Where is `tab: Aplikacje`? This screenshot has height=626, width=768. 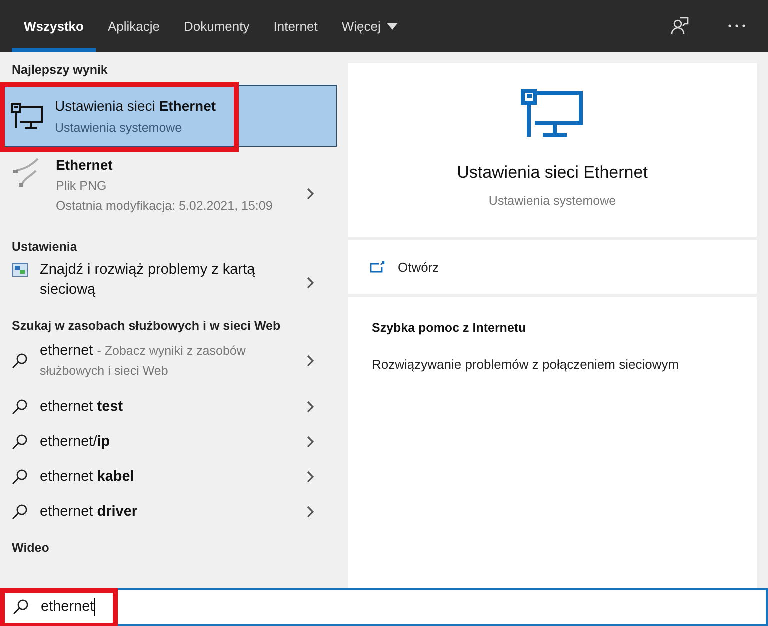
tab: Aplikacje is located at coordinates (134, 26).